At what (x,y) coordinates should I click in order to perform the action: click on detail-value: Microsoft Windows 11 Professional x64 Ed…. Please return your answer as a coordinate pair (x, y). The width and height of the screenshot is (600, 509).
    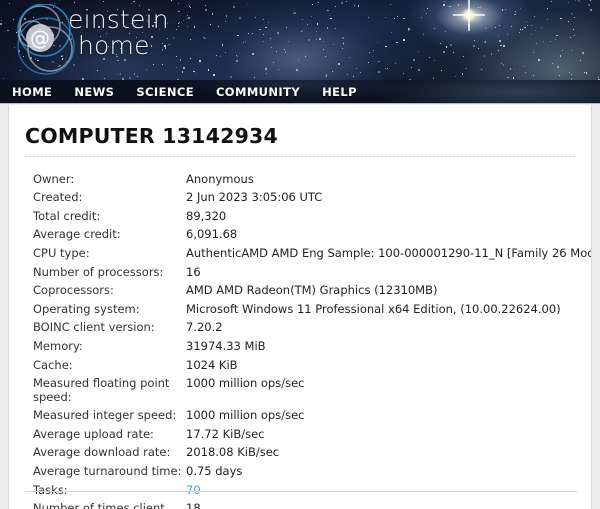
    Looking at the image, I should click on (373, 308).